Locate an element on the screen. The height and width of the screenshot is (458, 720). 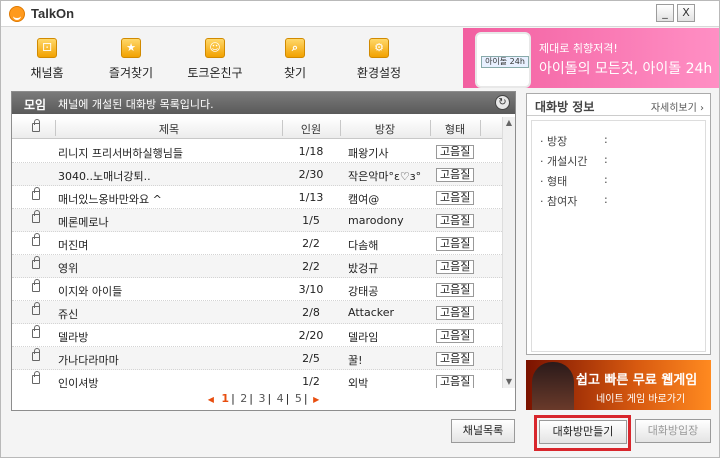
room-info-header: 대화방 정보 자세히보기 › is located at coordinates (618, 105).